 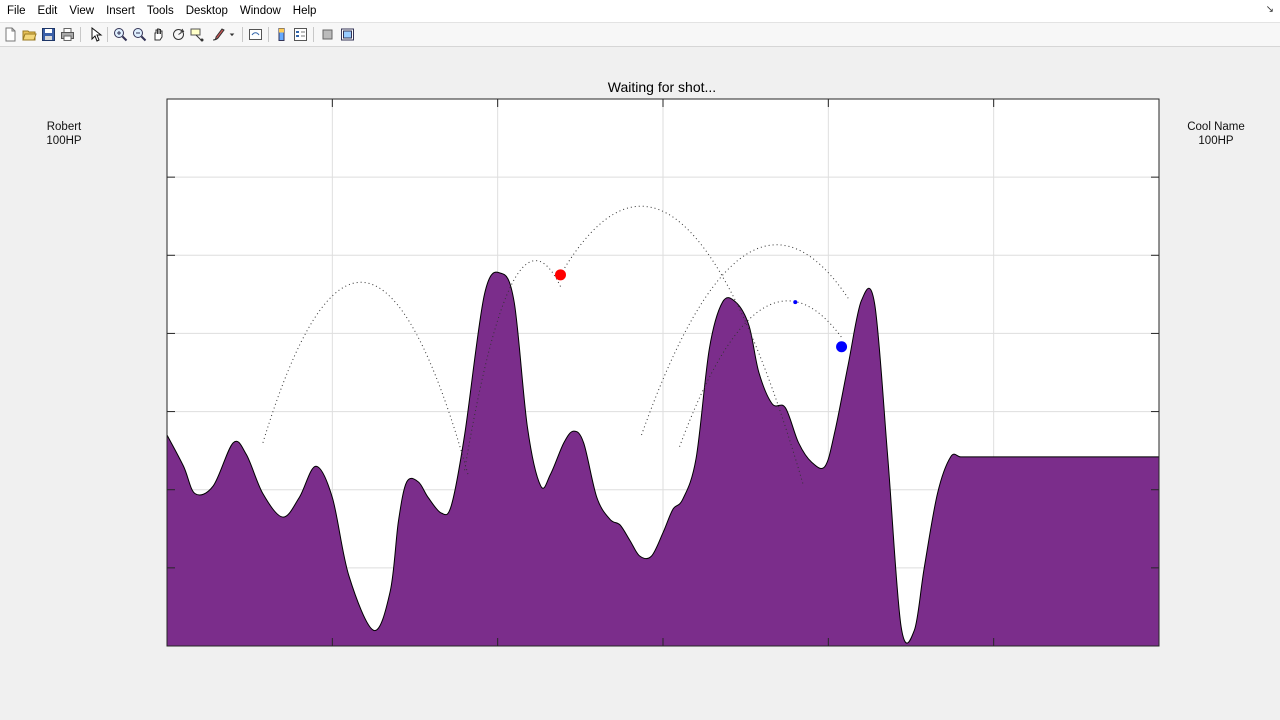 What do you see at coordinates (560, 275) in the screenshot?
I see `tank-robert` at bounding box center [560, 275].